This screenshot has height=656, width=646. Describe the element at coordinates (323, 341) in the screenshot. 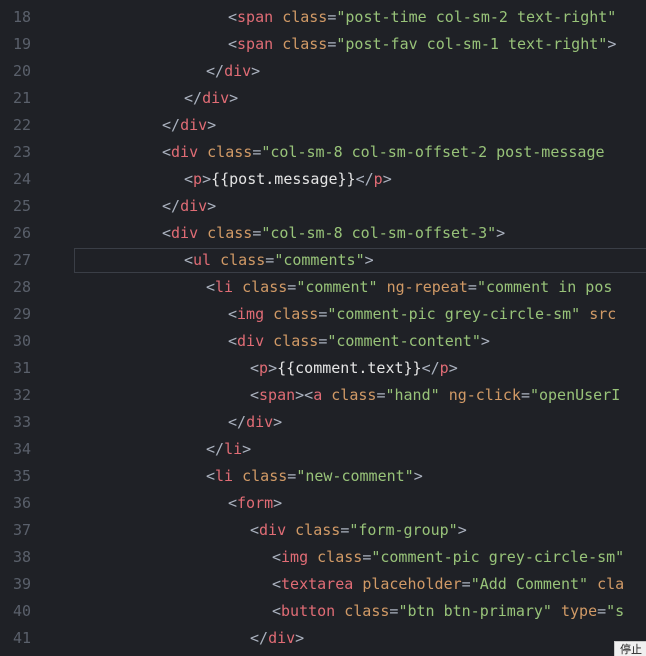

I see `code-line: 30 <div class="comment-content">` at that location.